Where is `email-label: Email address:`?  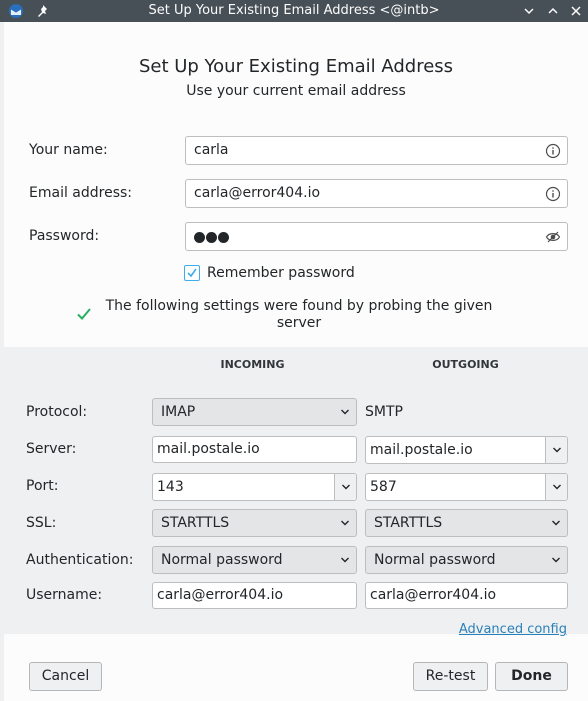 email-label: Email address: is located at coordinates (81, 193).